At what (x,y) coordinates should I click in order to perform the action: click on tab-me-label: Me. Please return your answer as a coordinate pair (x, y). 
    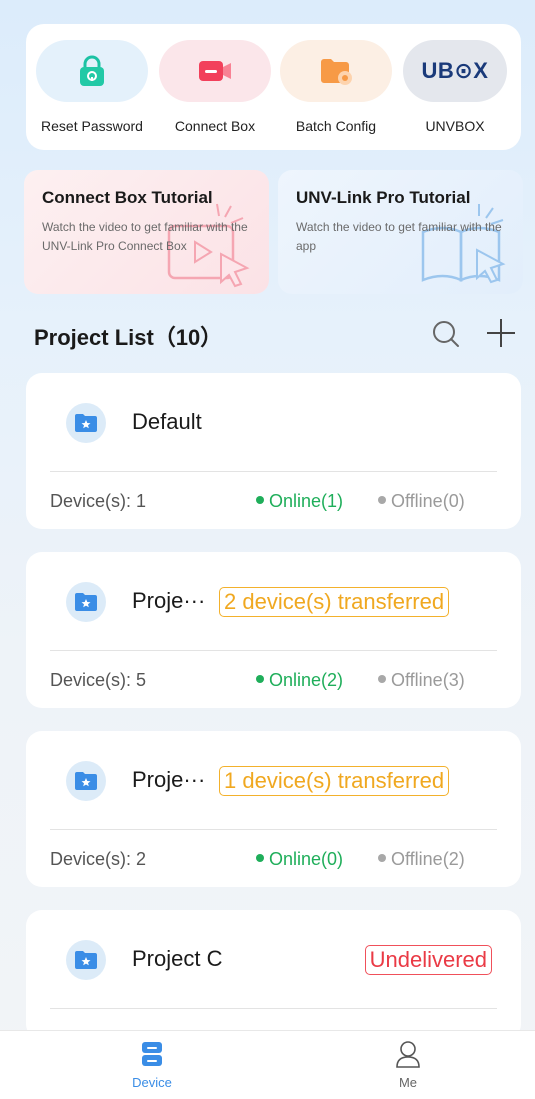
    Looking at the image, I should click on (408, 1082).